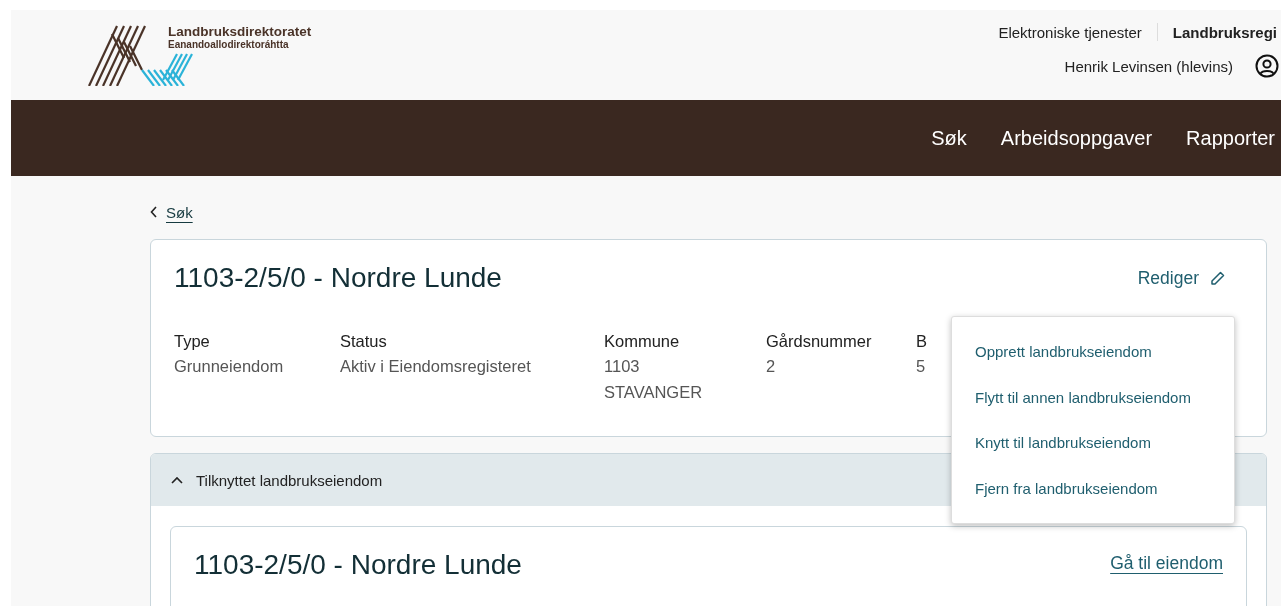 This screenshot has width=1281, height=606. Describe the element at coordinates (436, 366) in the screenshot. I see `field-value: Aktiv i Eiendomsregisteret` at that location.